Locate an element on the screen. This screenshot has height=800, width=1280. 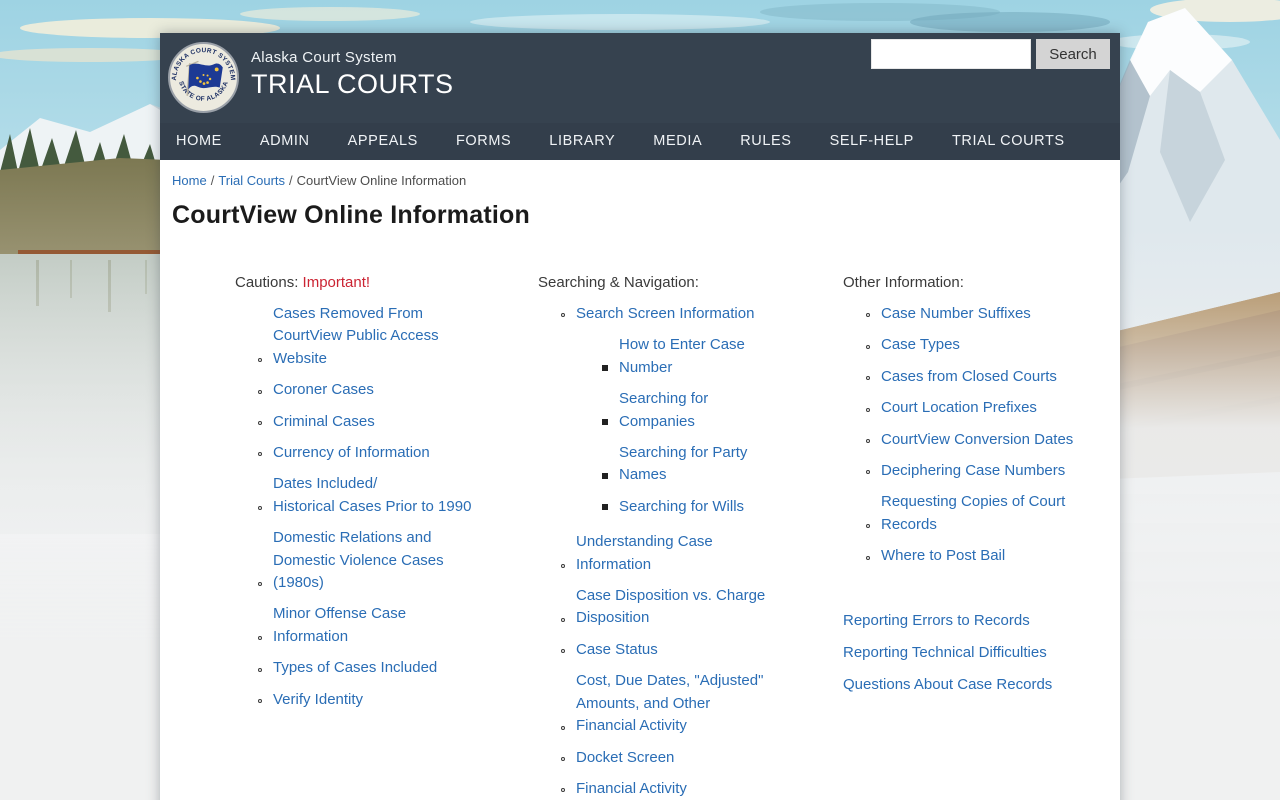
nav-item-admin: ADMIN is located at coordinates (285, 141).